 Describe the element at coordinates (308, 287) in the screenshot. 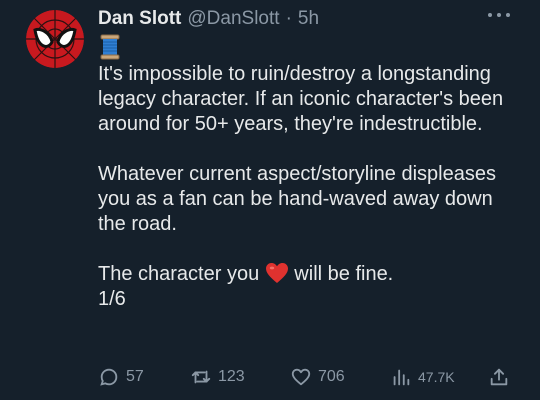

I see `tweet-last-line: The character you will be fine. 1/6` at that location.